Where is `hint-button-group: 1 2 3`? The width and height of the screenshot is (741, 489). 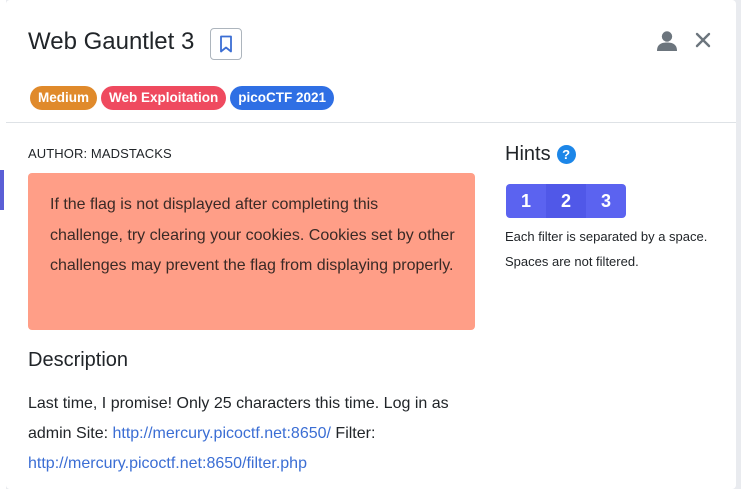
hint-button-group: 1 2 3 is located at coordinates (566, 201).